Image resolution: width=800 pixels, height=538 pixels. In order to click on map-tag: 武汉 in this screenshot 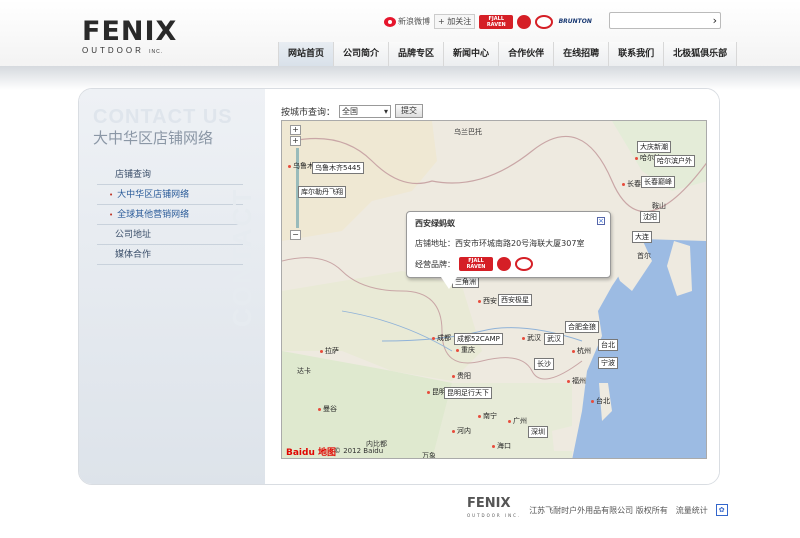, I will do `click(554, 339)`.